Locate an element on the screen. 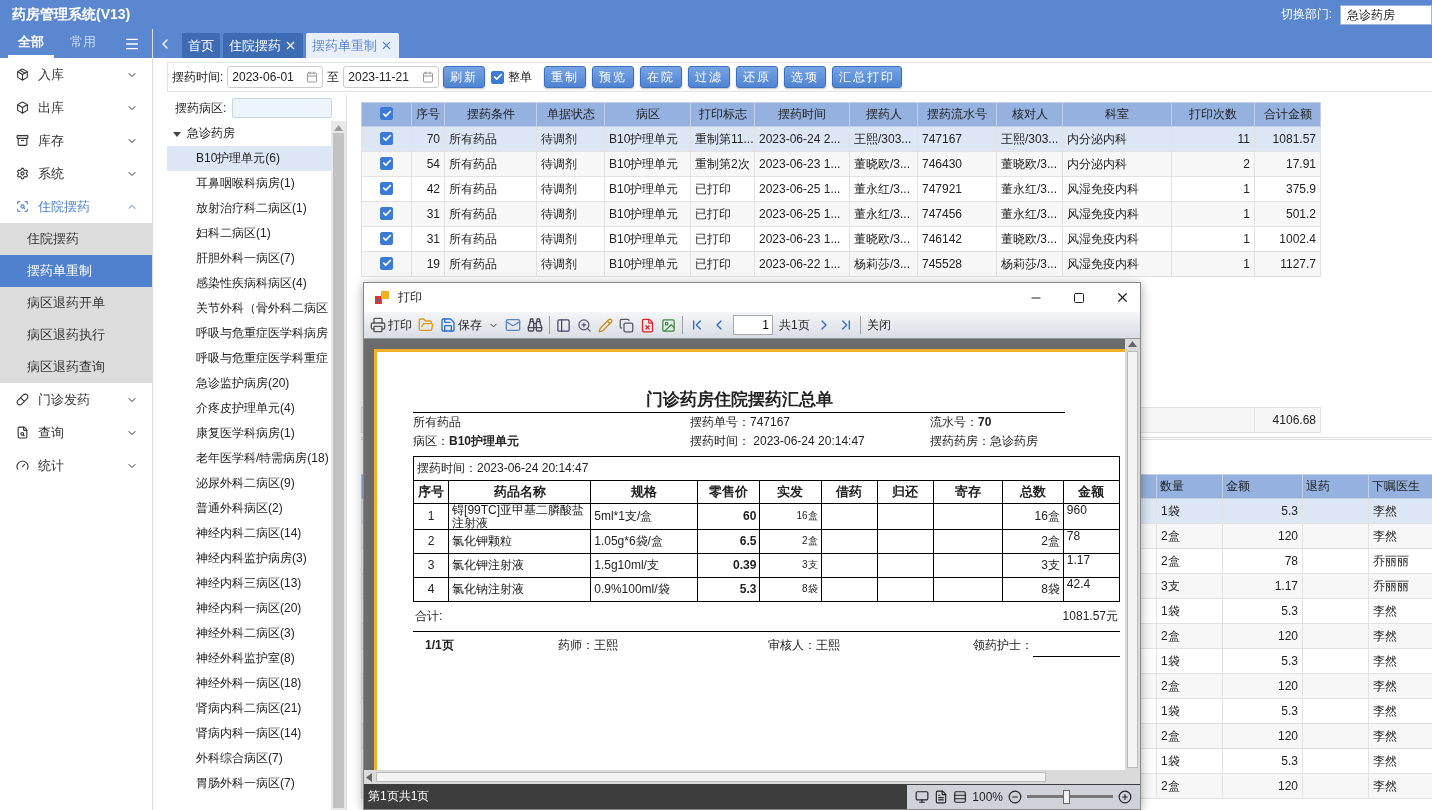 The image size is (1432, 810). column-header: 下嘱医生 is located at coordinates (1400, 486).